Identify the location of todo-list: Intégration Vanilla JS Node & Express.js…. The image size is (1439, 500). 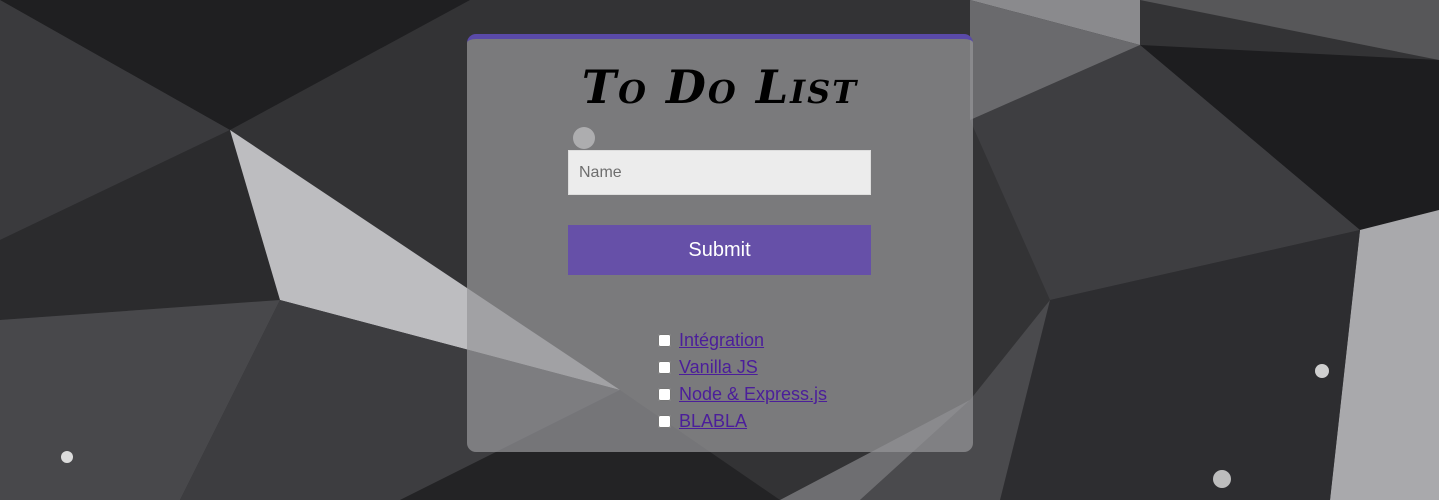
(741, 381).